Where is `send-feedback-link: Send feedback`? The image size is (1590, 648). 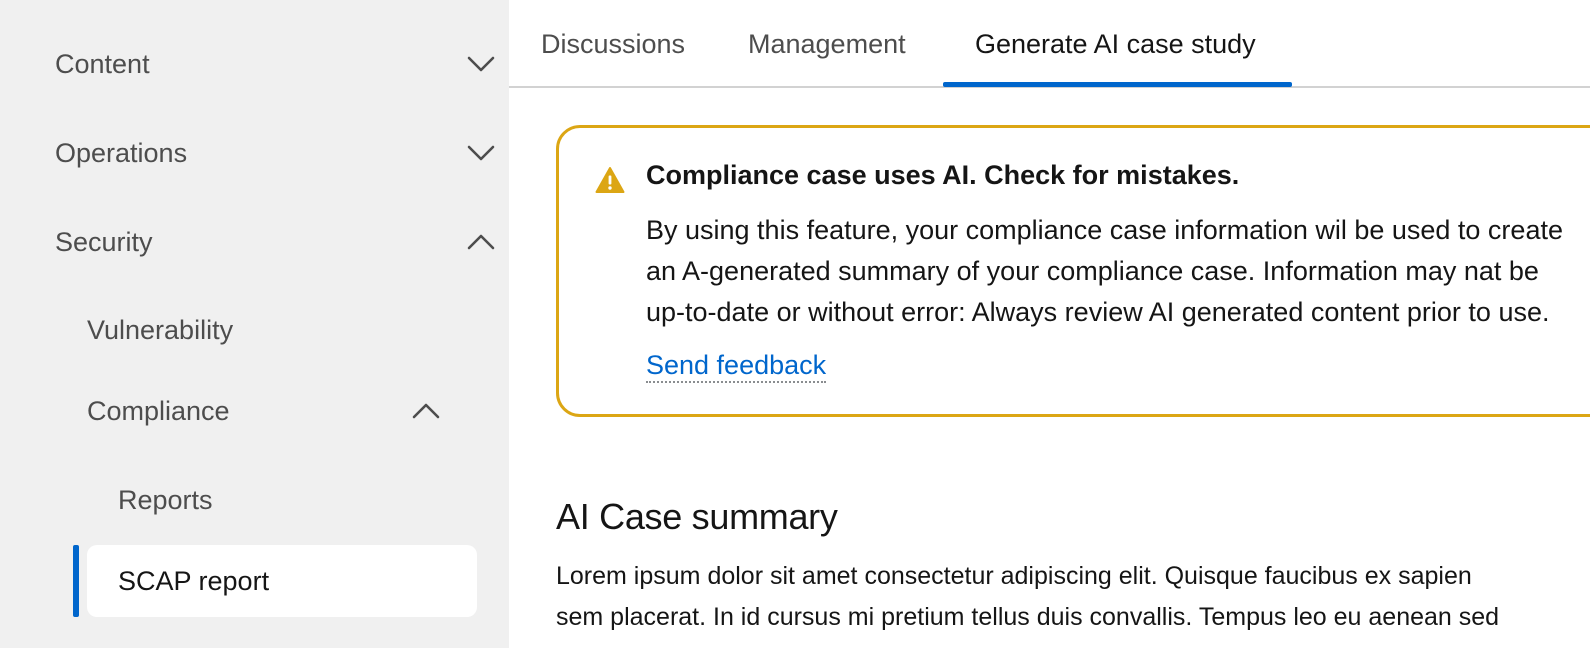
send-feedback-link: Send feedback is located at coordinates (736, 366).